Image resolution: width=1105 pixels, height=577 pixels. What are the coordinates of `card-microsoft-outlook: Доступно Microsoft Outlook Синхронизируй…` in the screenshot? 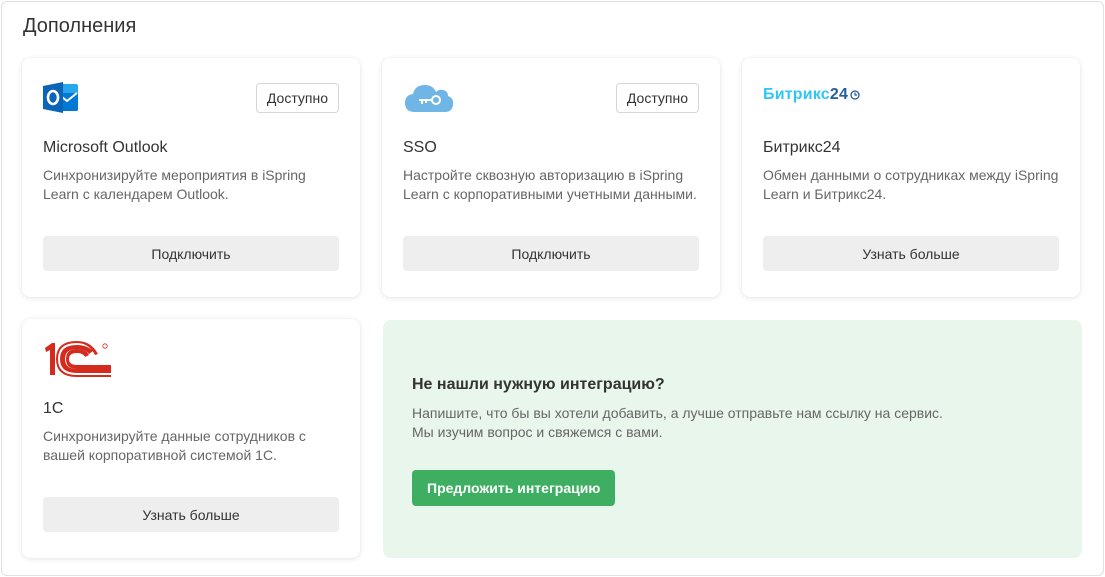 It's located at (191, 177).